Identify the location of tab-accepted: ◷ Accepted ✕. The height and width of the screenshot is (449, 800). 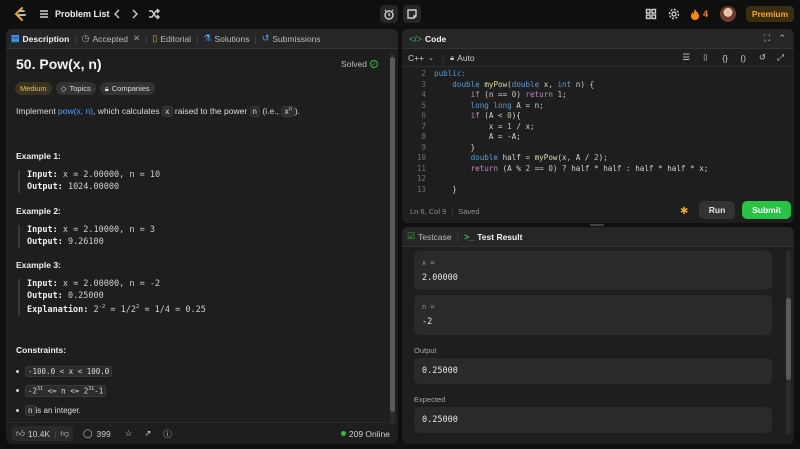
(111, 39).